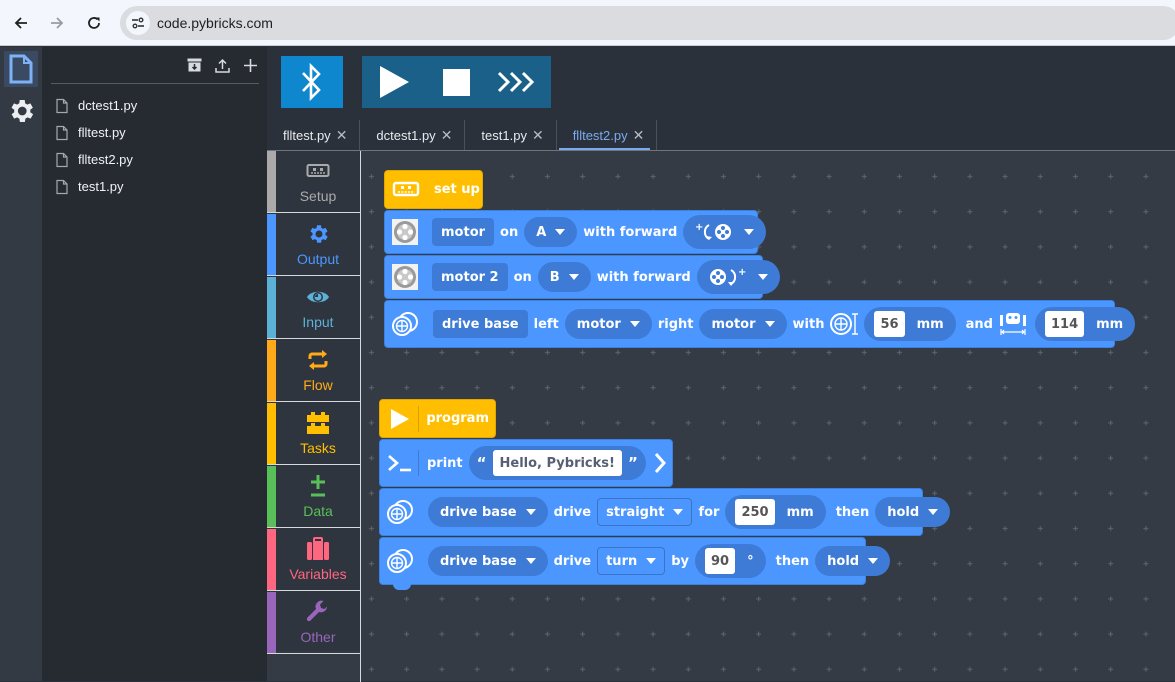 This screenshot has height=682, width=1175. Describe the element at coordinates (21, 364) in the screenshot. I see `activity-bar` at that location.